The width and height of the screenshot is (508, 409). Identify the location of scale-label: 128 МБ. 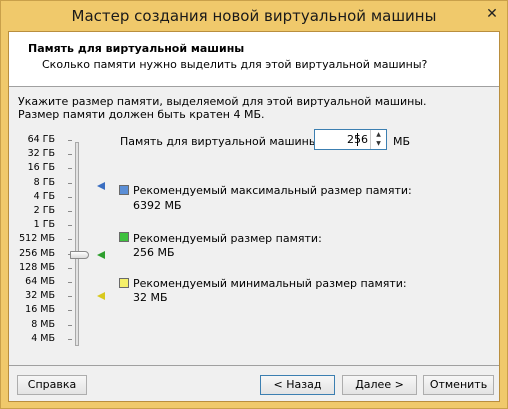
(37, 267).